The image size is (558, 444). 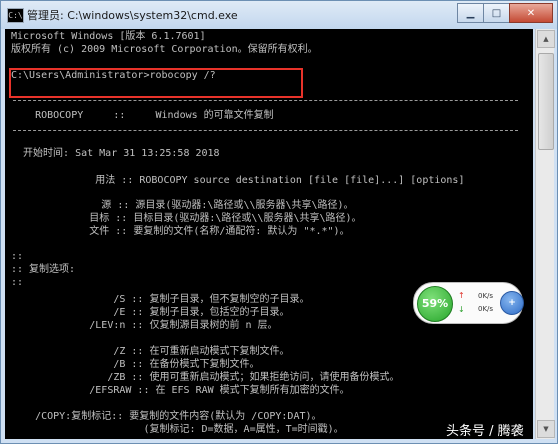 What do you see at coordinates (546, 39) in the screenshot?
I see `scroll-up-arrow-icon: ▲` at bounding box center [546, 39].